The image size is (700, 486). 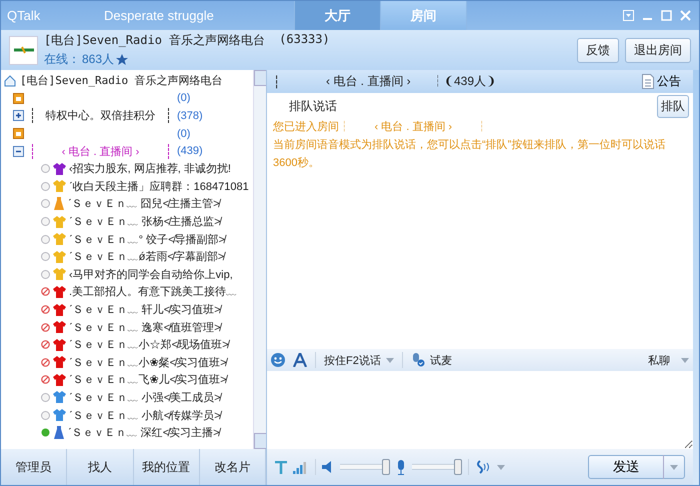 What do you see at coordinates (150, 168) in the screenshot?
I see `user-name: ‹招实力股东, 网店推荐, 非诚勿扰!` at bounding box center [150, 168].